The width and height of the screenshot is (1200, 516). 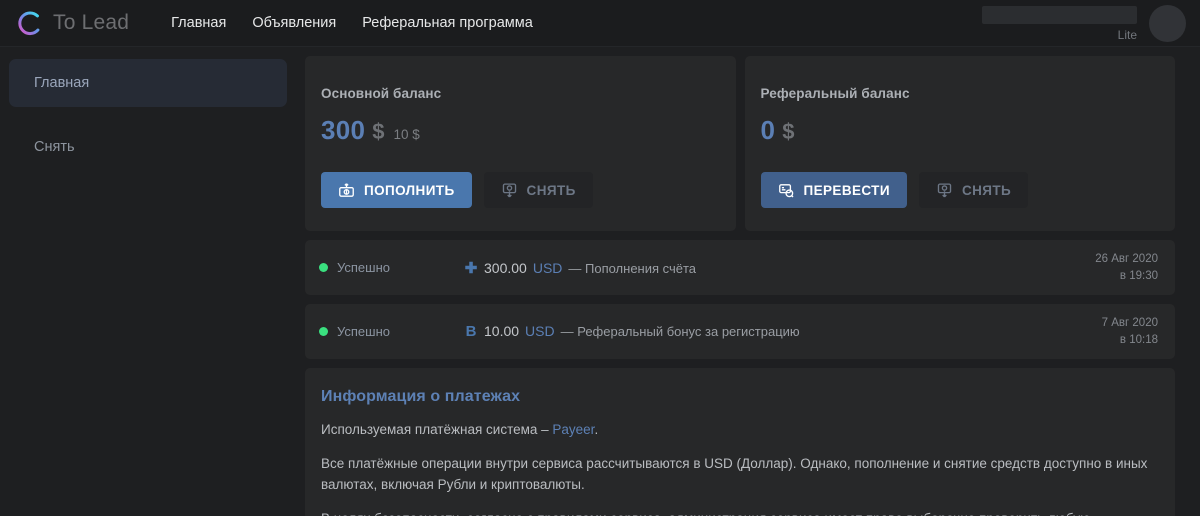 What do you see at coordinates (1138, 339) in the screenshot?
I see `transaction-time: в 10:18` at bounding box center [1138, 339].